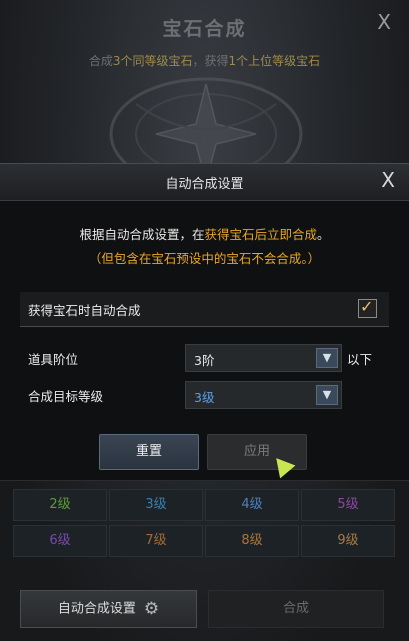 The image size is (409, 641). Describe the element at coordinates (53, 359) in the screenshot. I see `item-tier-label: 道具阶位` at that location.